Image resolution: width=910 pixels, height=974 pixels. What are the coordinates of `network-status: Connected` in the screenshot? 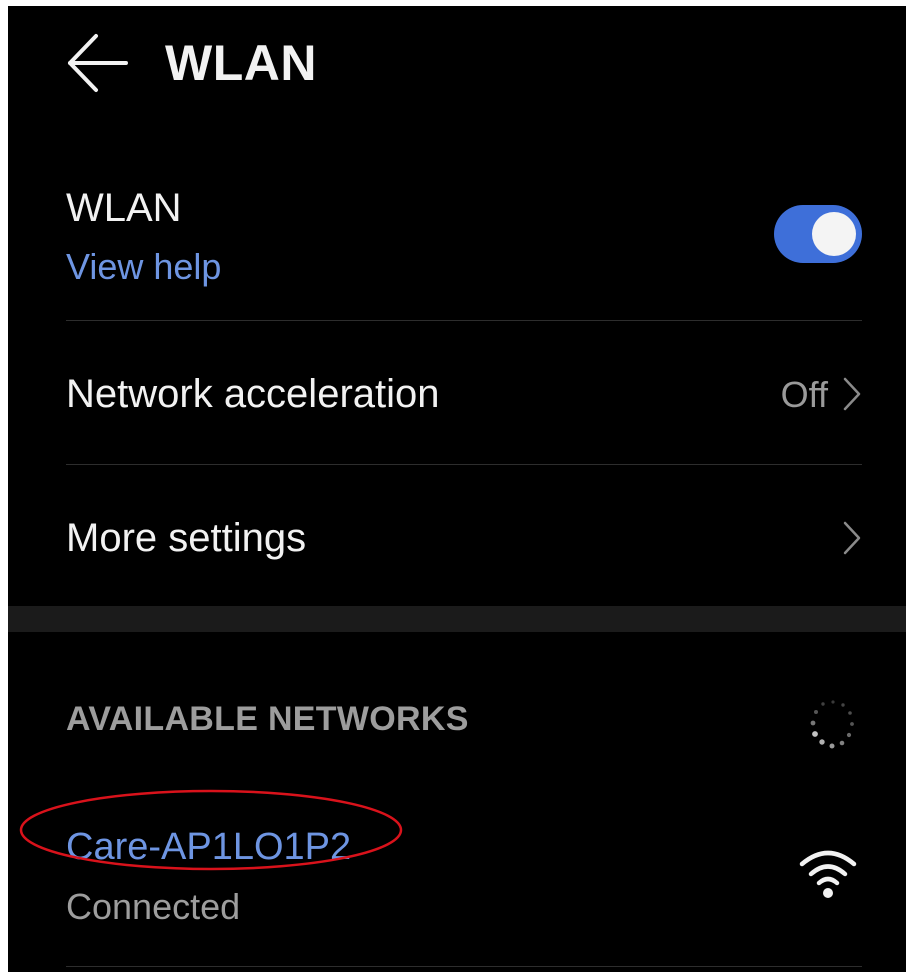 It's located at (153, 906).